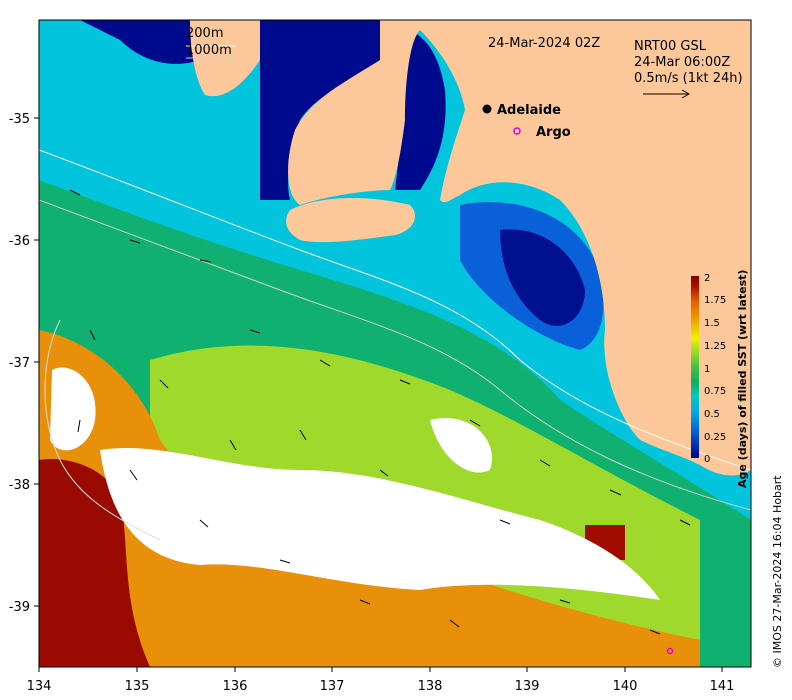 Image resolution: width=792 pixels, height=700 pixels. What do you see at coordinates (381, 686) in the screenshot?
I see `x-axis-labels: 134 135 136 137 138 139 140 141` at bounding box center [381, 686].